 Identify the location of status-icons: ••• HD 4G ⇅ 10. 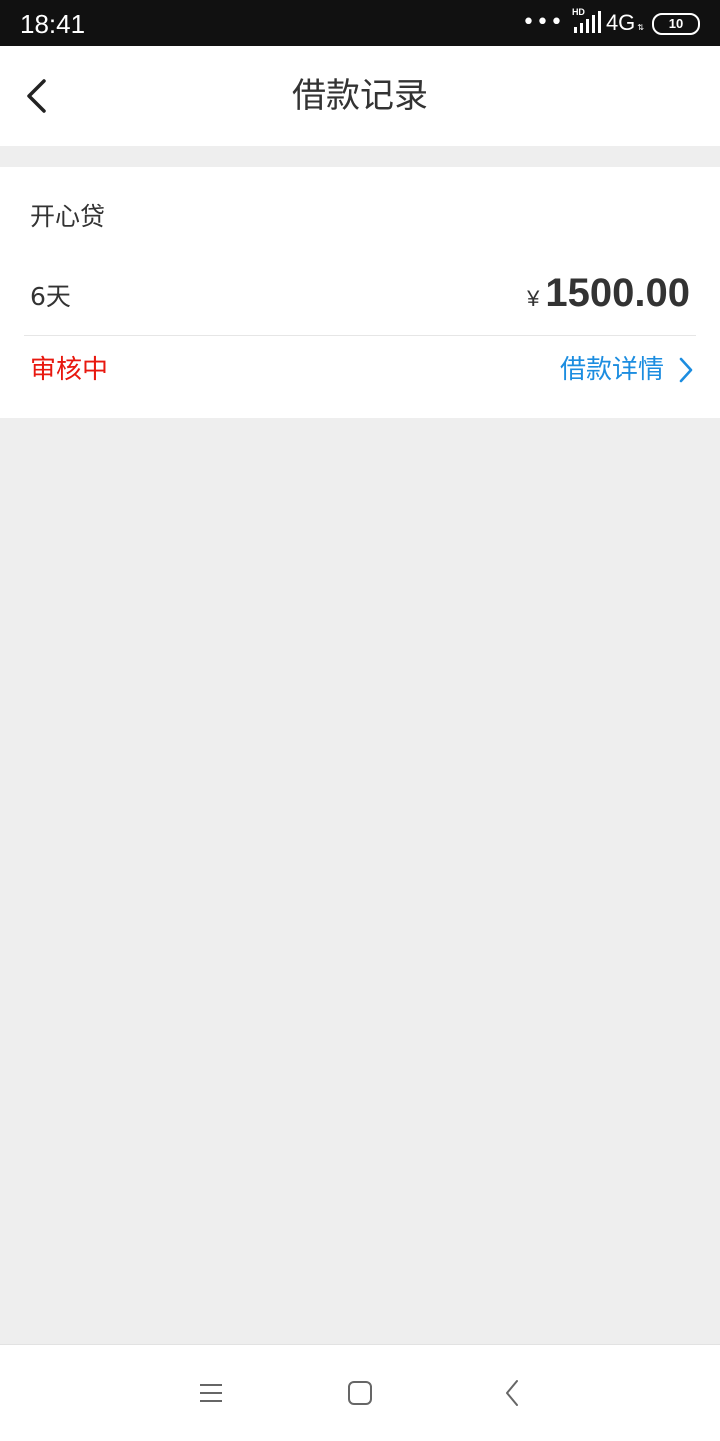
(611, 22).